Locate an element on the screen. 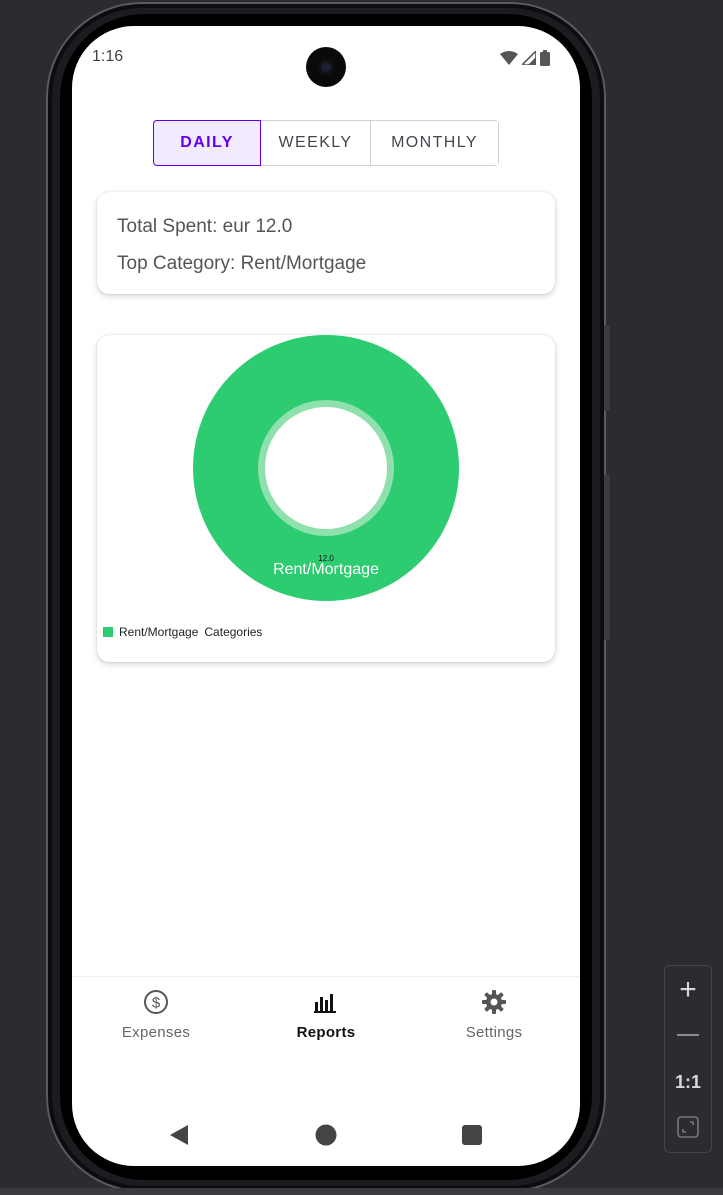 This screenshot has width=723, height=1195. zoom-reset-button: 1:1 is located at coordinates (688, 1082).